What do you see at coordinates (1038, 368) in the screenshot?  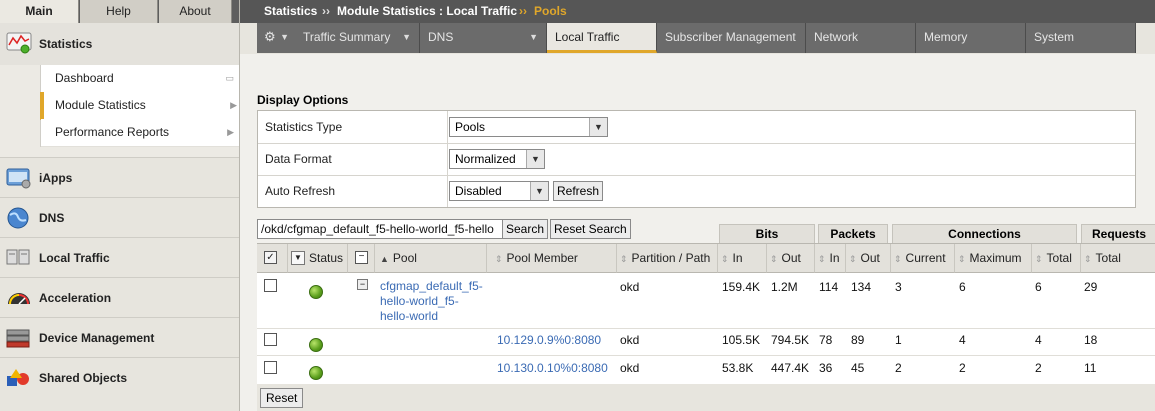 I see `conn-total-cell: 2` at bounding box center [1038, 368].